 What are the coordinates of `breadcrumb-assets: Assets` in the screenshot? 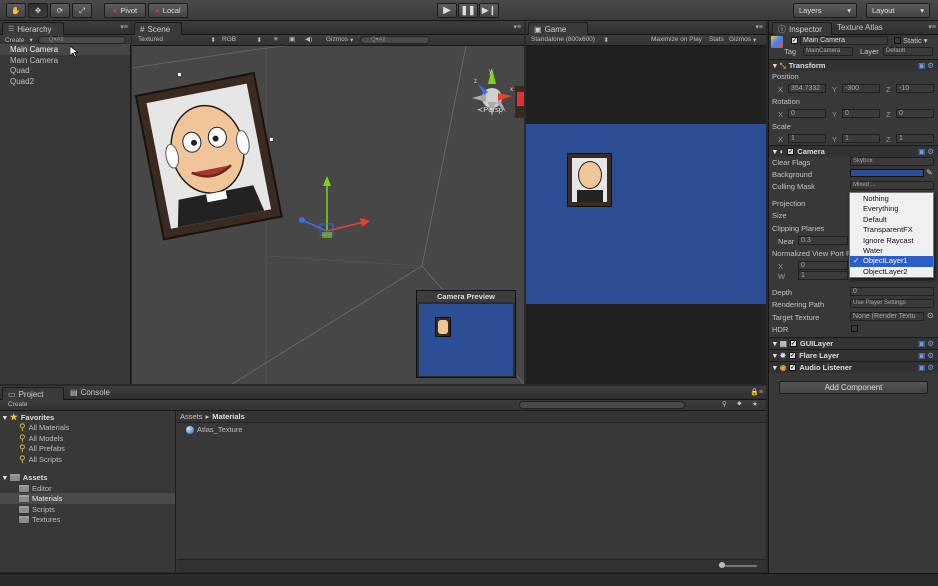 It's located at (191, 416).